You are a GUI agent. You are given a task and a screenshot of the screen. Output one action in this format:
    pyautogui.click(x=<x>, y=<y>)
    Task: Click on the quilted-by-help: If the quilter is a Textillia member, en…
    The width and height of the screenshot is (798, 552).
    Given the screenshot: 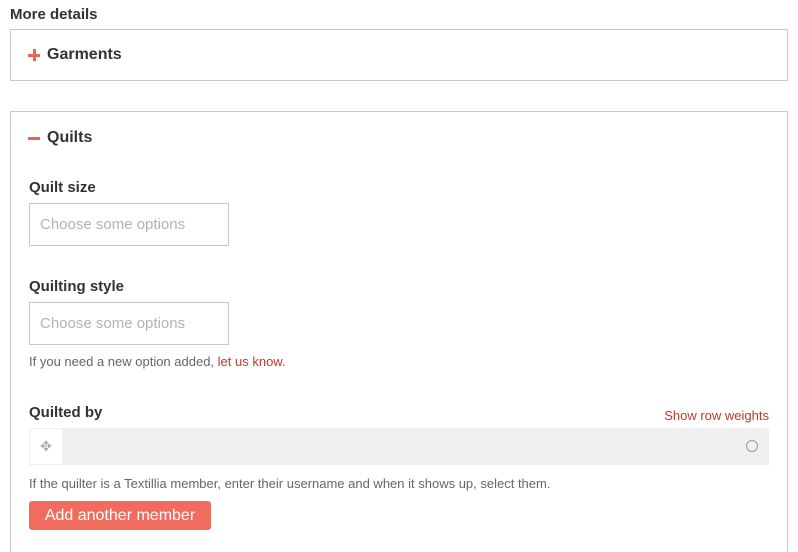 What is the action you would take?
    pyautogui.click(x=290, y=483)
    